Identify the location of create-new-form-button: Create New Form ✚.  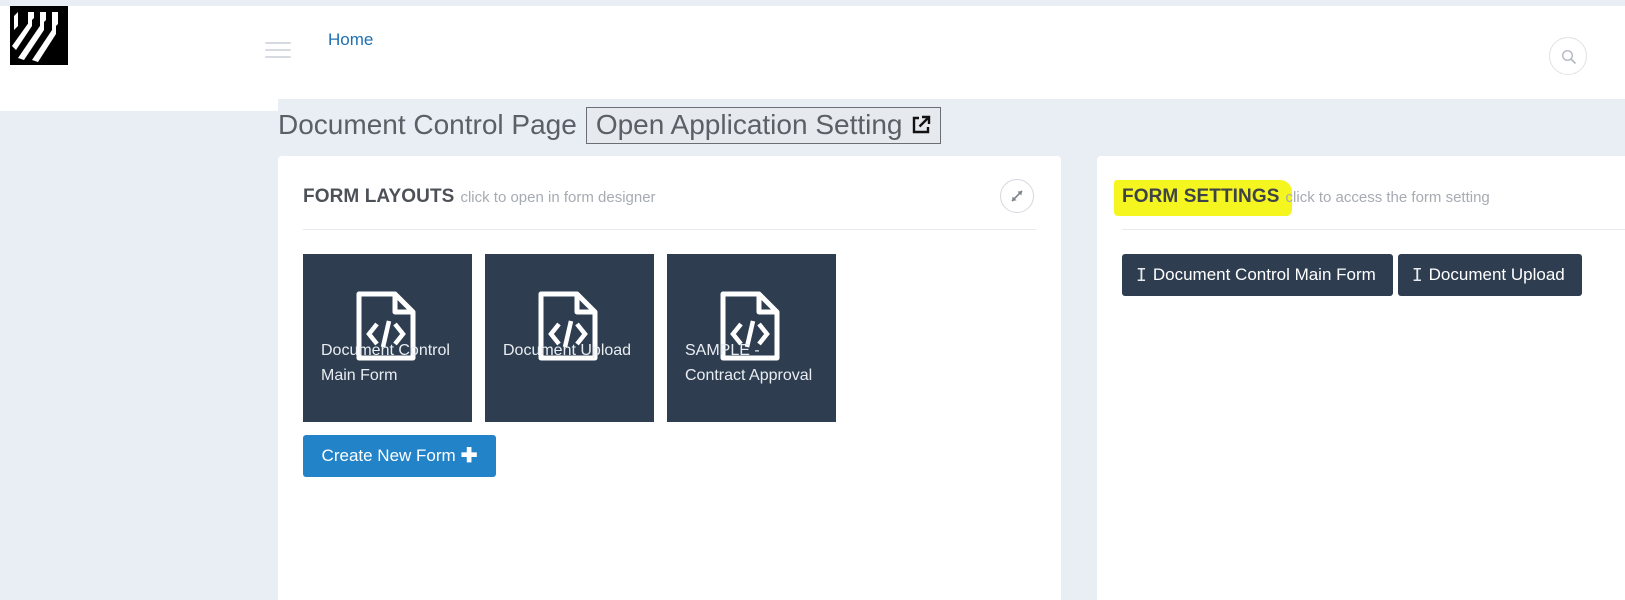
(399, 456).